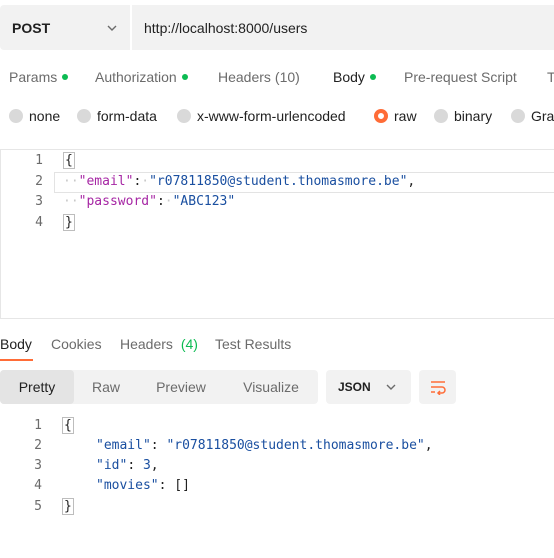  What do you see at coordinates (45, 116) in the screenshot?
I see `radio-label: none` at bounding box center [45, 116].